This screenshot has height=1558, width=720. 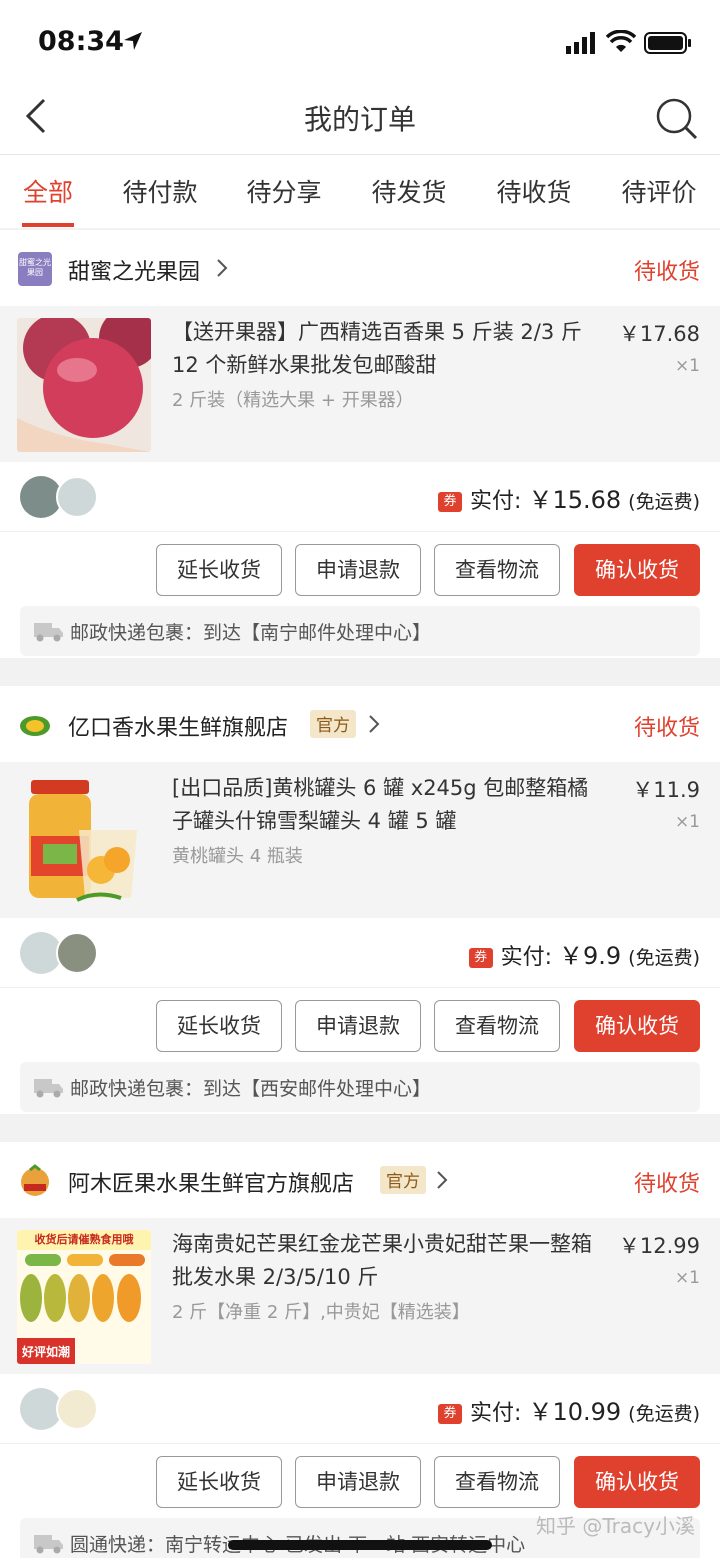 What do you see at coordinates (360, 953) in the screenshot?
I see `payment-row: 券实付: ￥9.9 (免运费)` at bounding box center [360, 953].